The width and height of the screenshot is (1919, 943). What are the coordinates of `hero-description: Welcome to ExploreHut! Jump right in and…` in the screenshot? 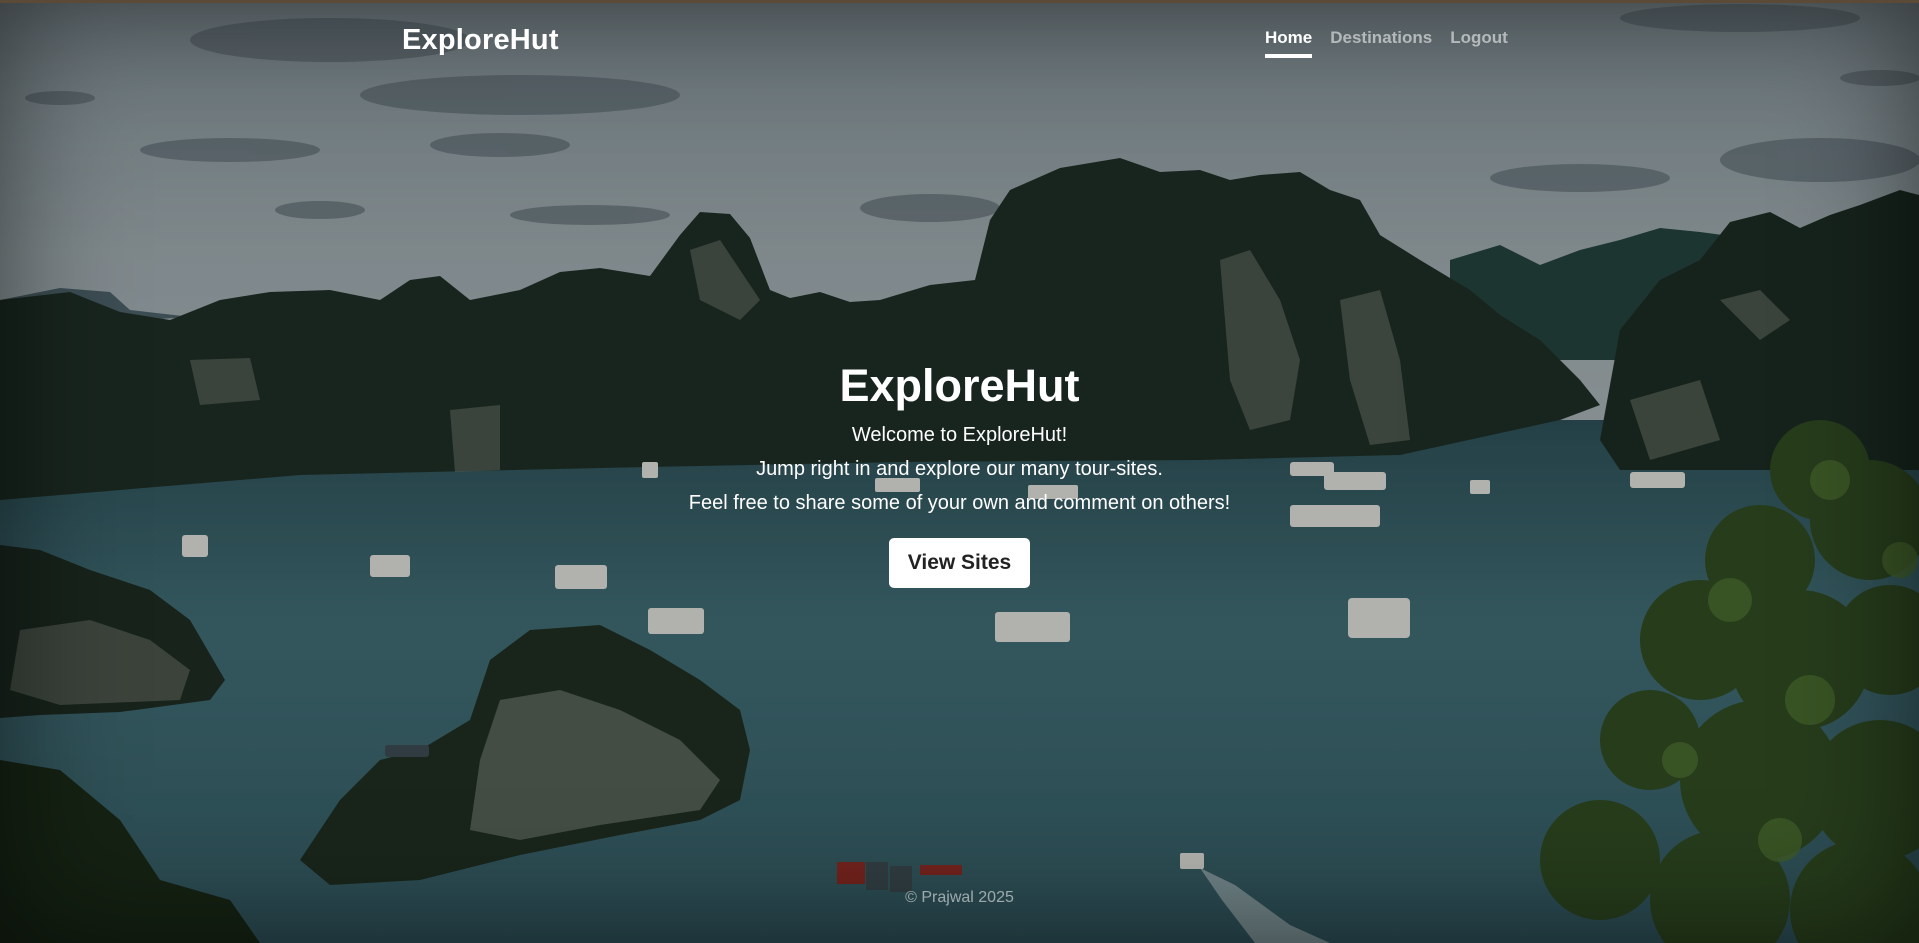 It's located at (959, 469).